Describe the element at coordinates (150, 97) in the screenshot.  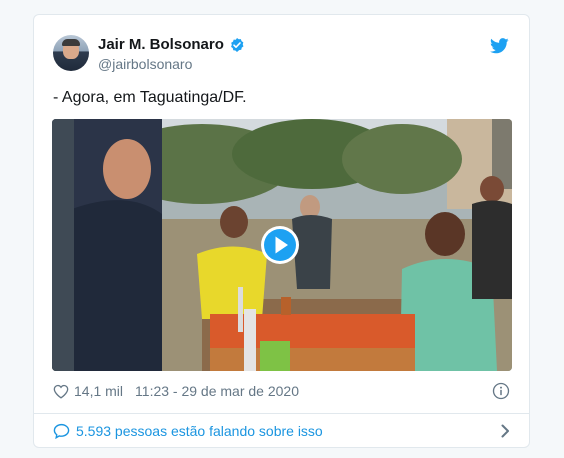
I see `tweet-text: - Agora, em Taguatinga/DF.` at that location.